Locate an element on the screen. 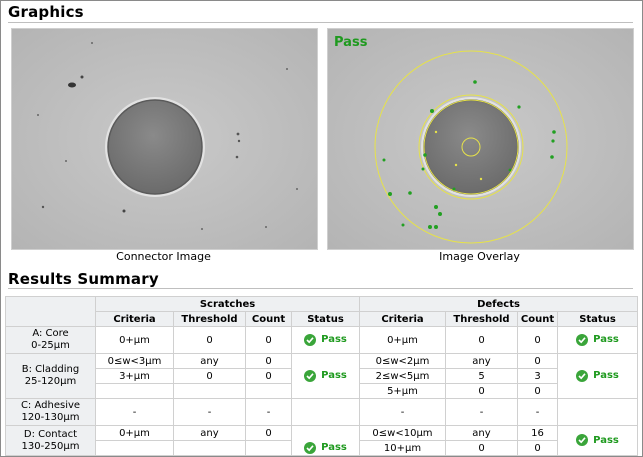  zone-adhesive: C: Adhesive 120-130μm is located at coordinates (50, 412).